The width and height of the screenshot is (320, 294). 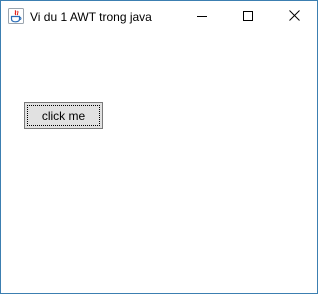 I want to click on minimize-button, so click(x=202, y=16).